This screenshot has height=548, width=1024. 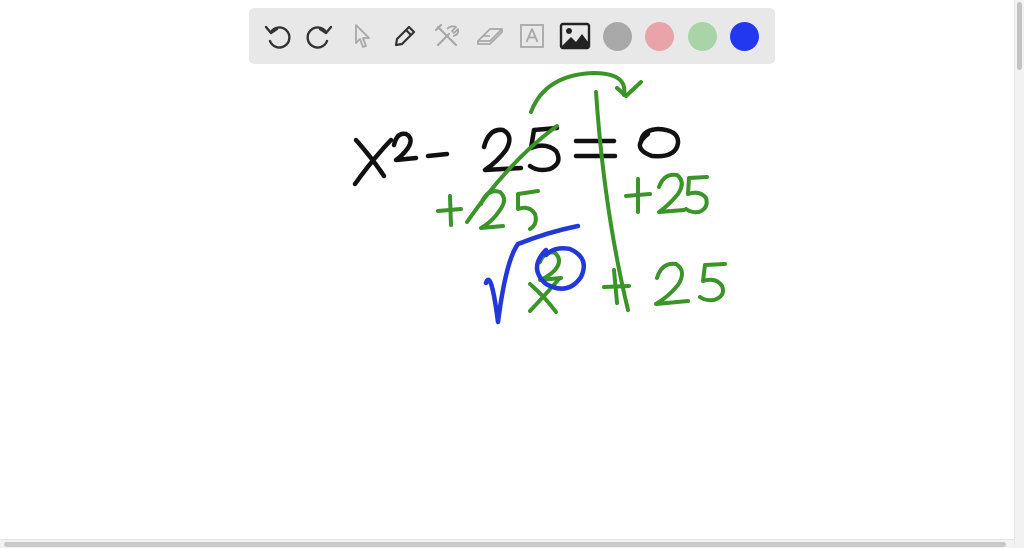 What do you see at coordinates (672, 283) in the screenshot?
I see `digit-two-bottom` at bounding box center [672, 283].